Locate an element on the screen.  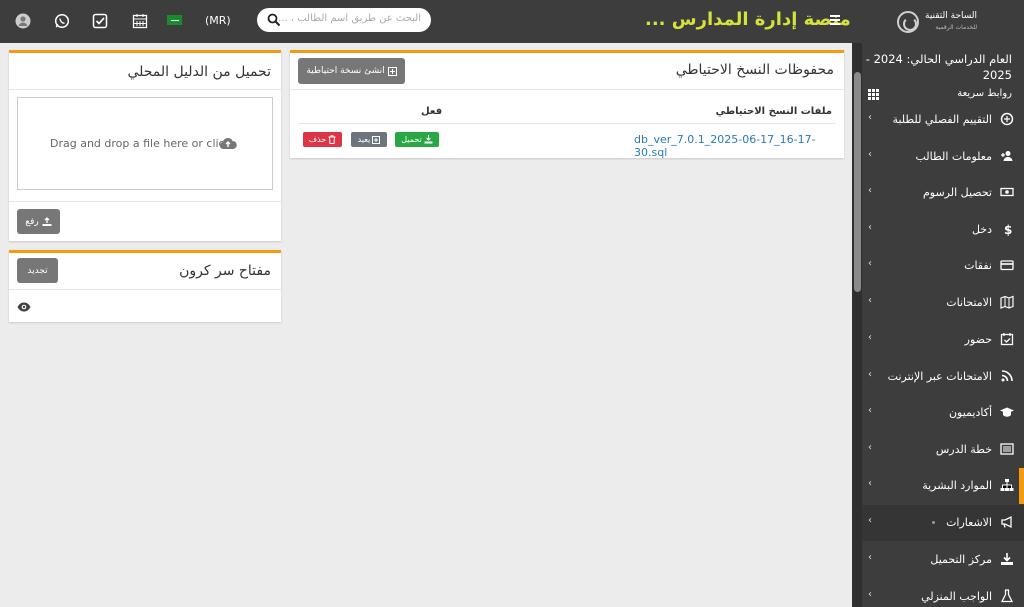
sidebar-scrollbar-thumb is located at coordinates (857, 182).